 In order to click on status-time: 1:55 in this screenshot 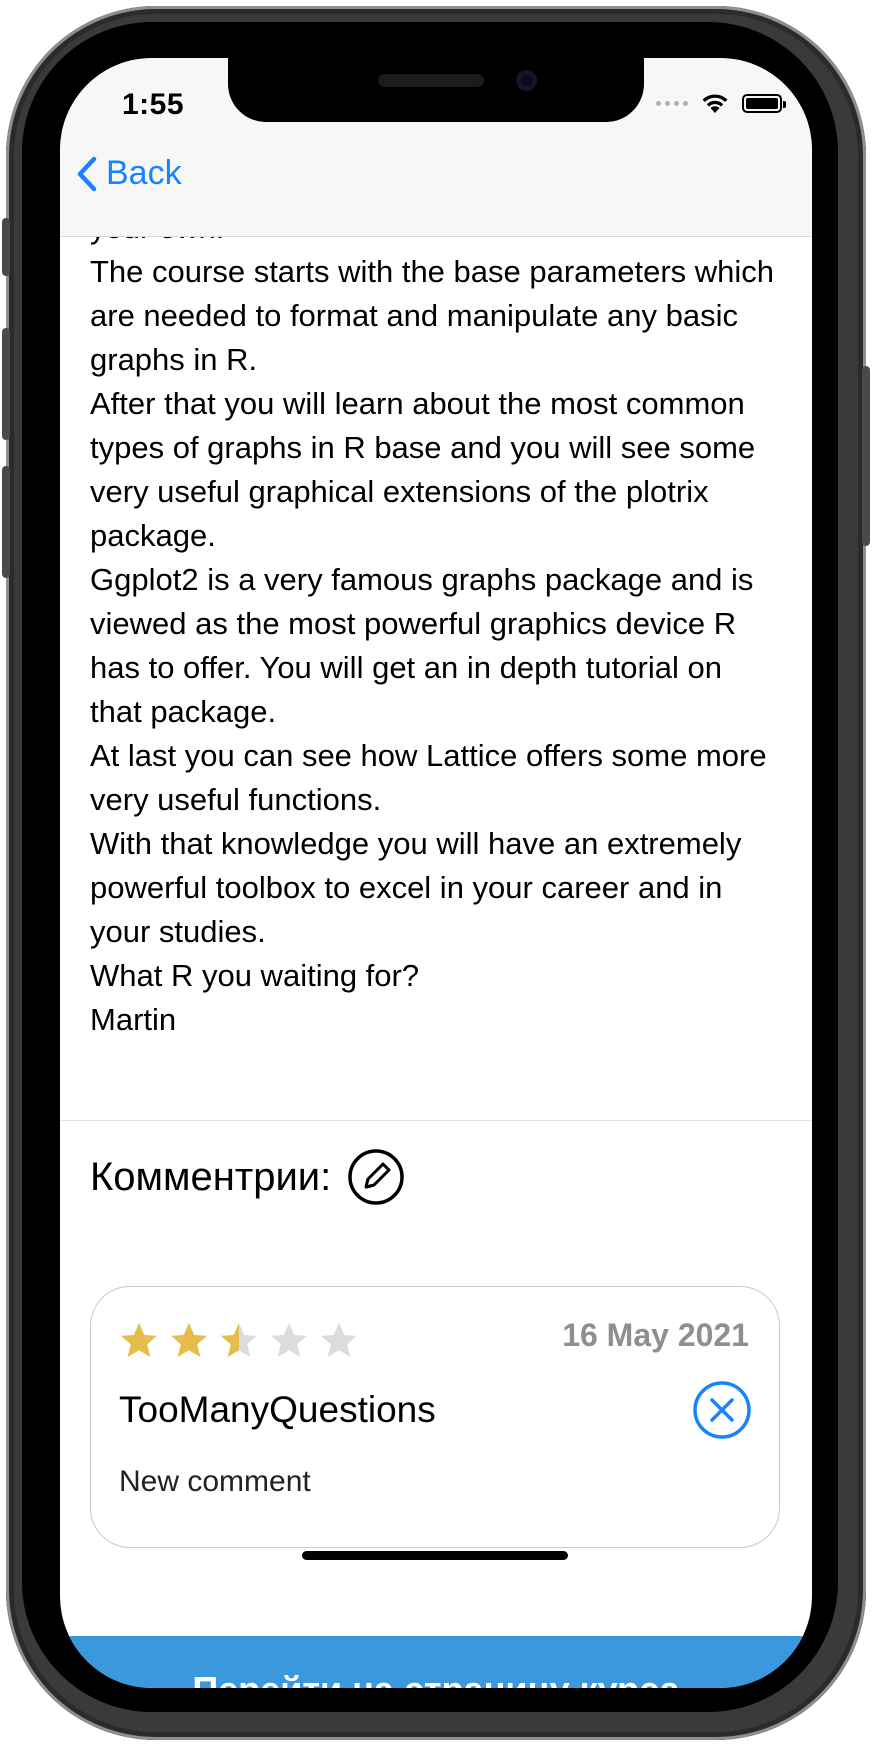, I will do `click(153, 104)`.